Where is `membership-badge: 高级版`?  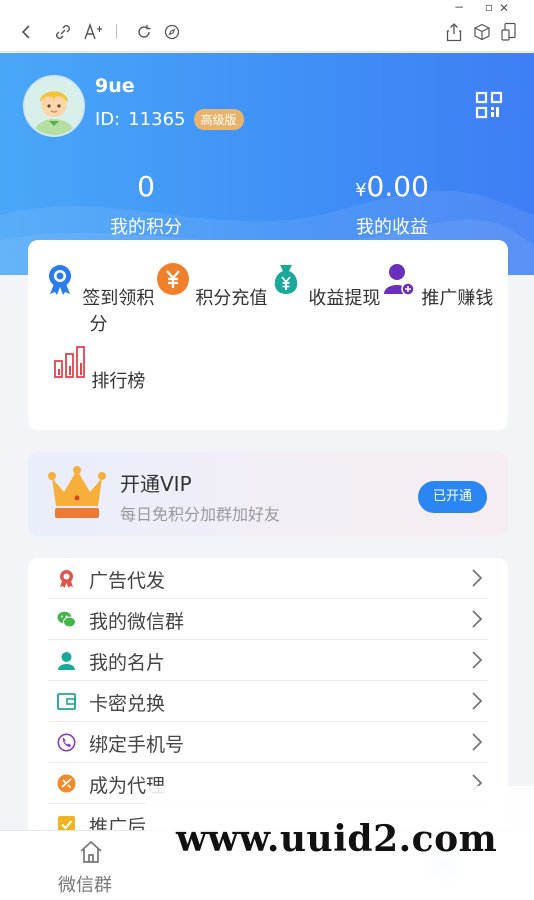 membership-badge: 高级版 is located at coordinates (218, 119).